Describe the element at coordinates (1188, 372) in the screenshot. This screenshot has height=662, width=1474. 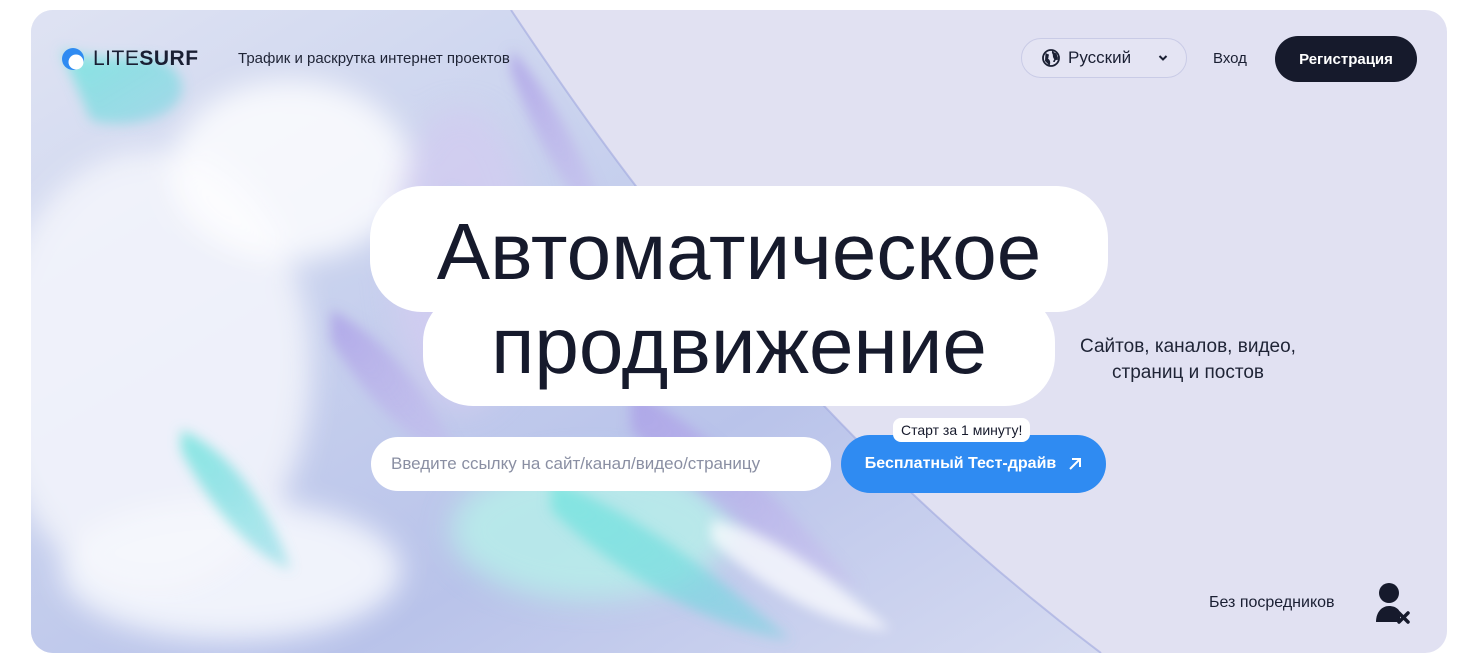
I see `hero-subline-2: страниц и постов` at that location.